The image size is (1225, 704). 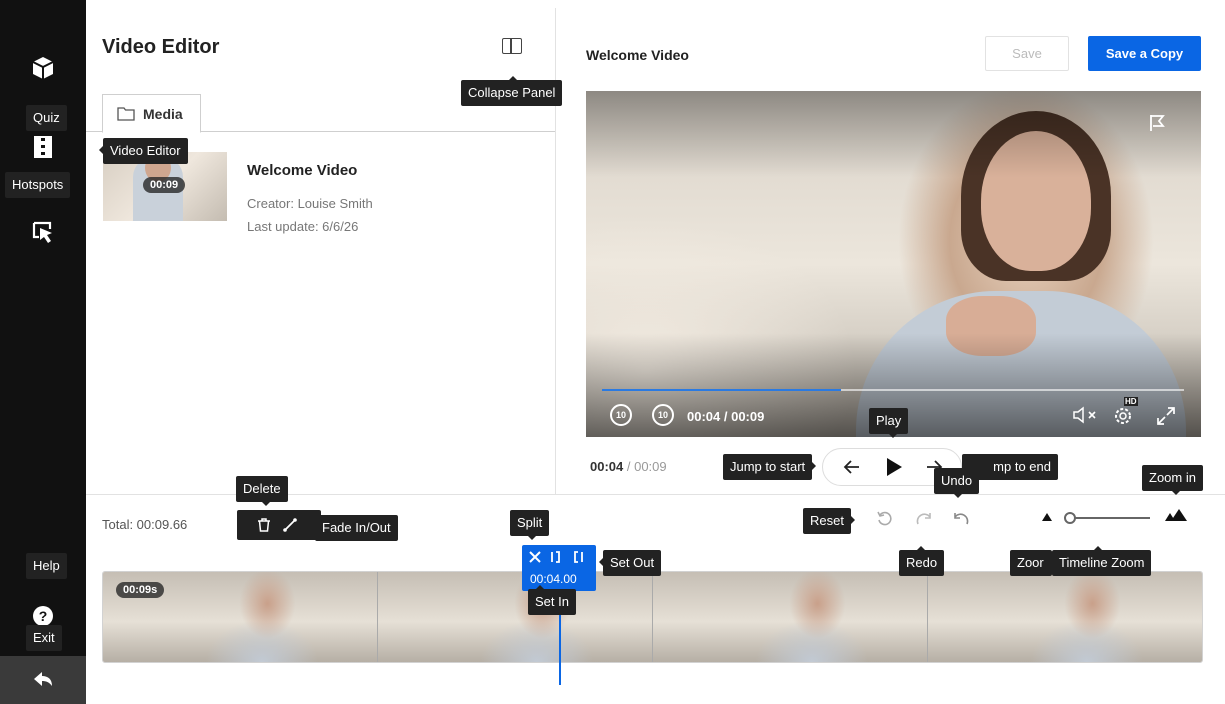 I want to click on tooltip-play: Play, so click(x=889, y=423).